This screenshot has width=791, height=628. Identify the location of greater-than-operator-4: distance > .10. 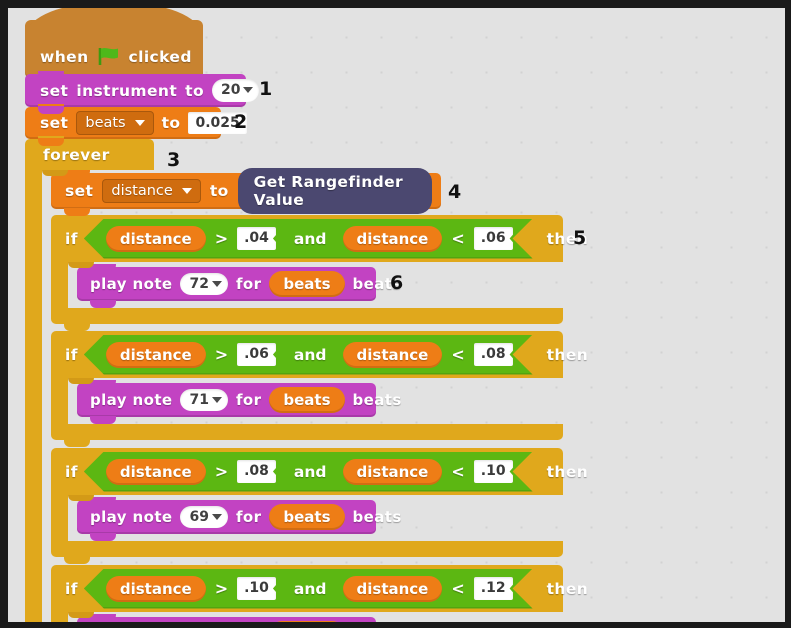
(192, 589).